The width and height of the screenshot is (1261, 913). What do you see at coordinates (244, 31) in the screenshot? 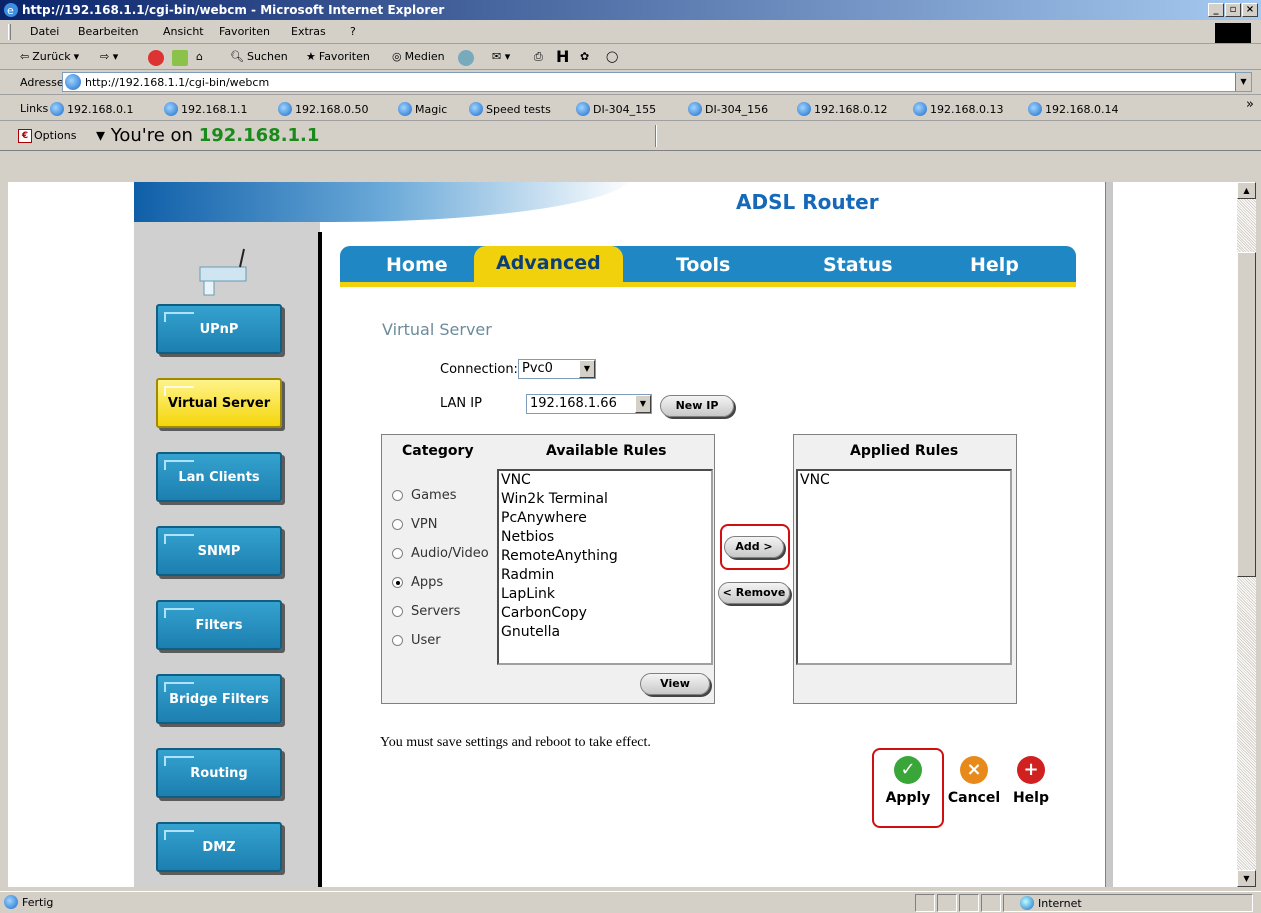
I see `menu-favoriten: Favoriten` at bounding box center [244, 31].